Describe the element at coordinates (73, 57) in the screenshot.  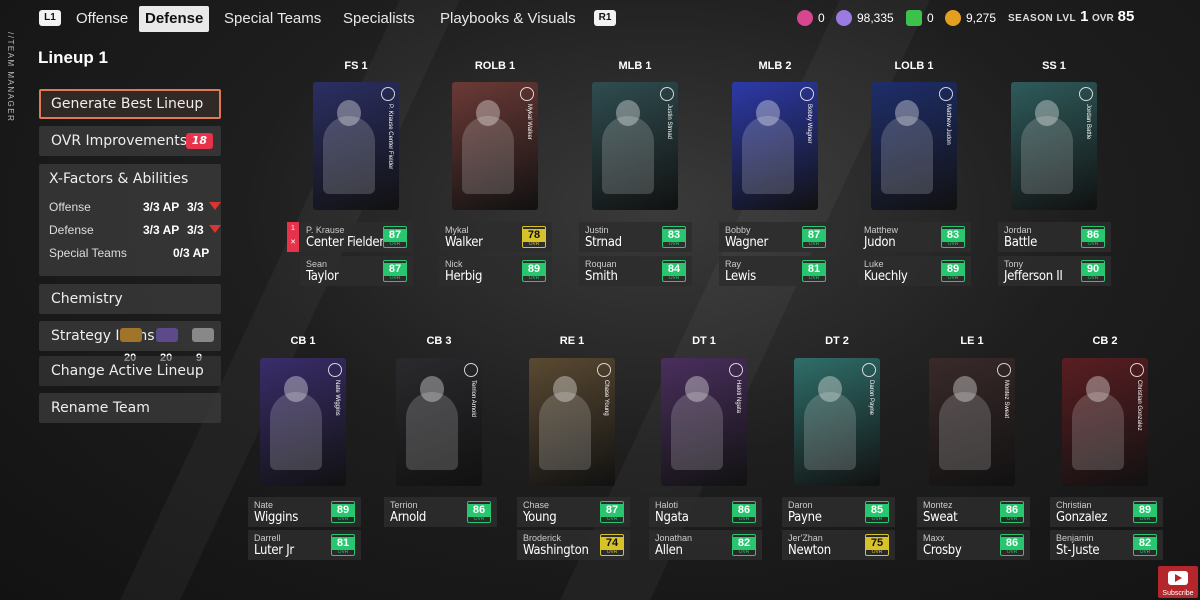
I see `lineup-title: Lineup 1` at that location.